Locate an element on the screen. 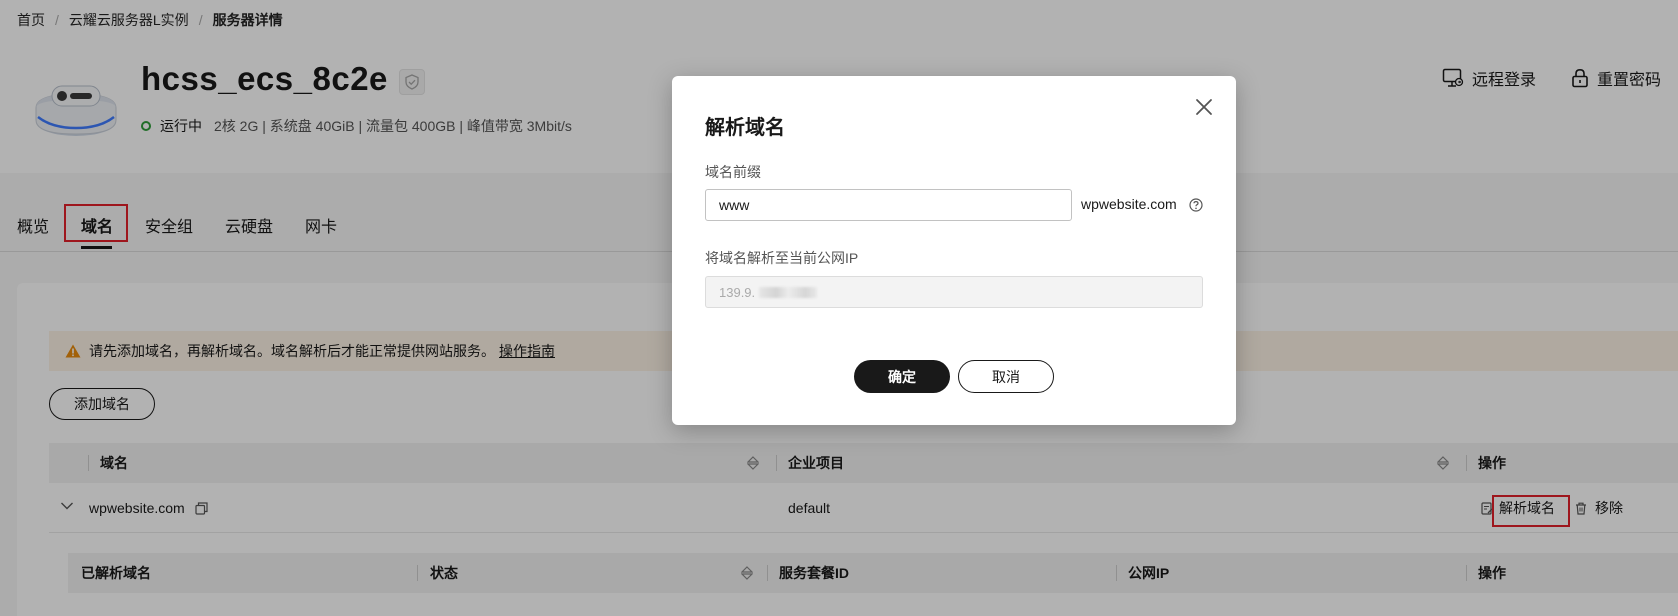 The image size is (1678, 616). public-ip-label: 将域名解析至当前公网IP is located at coordinates (782, 258).